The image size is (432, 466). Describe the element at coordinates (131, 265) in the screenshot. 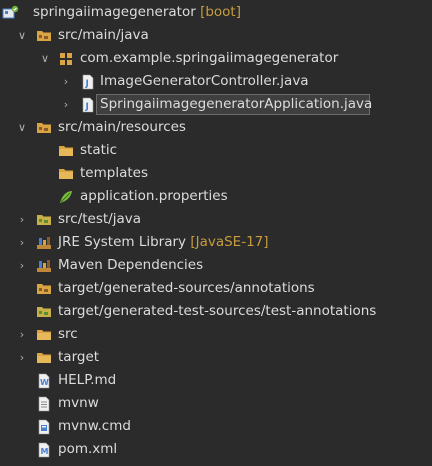

I see `tree-item-label: Maven Dependencies` at that location.